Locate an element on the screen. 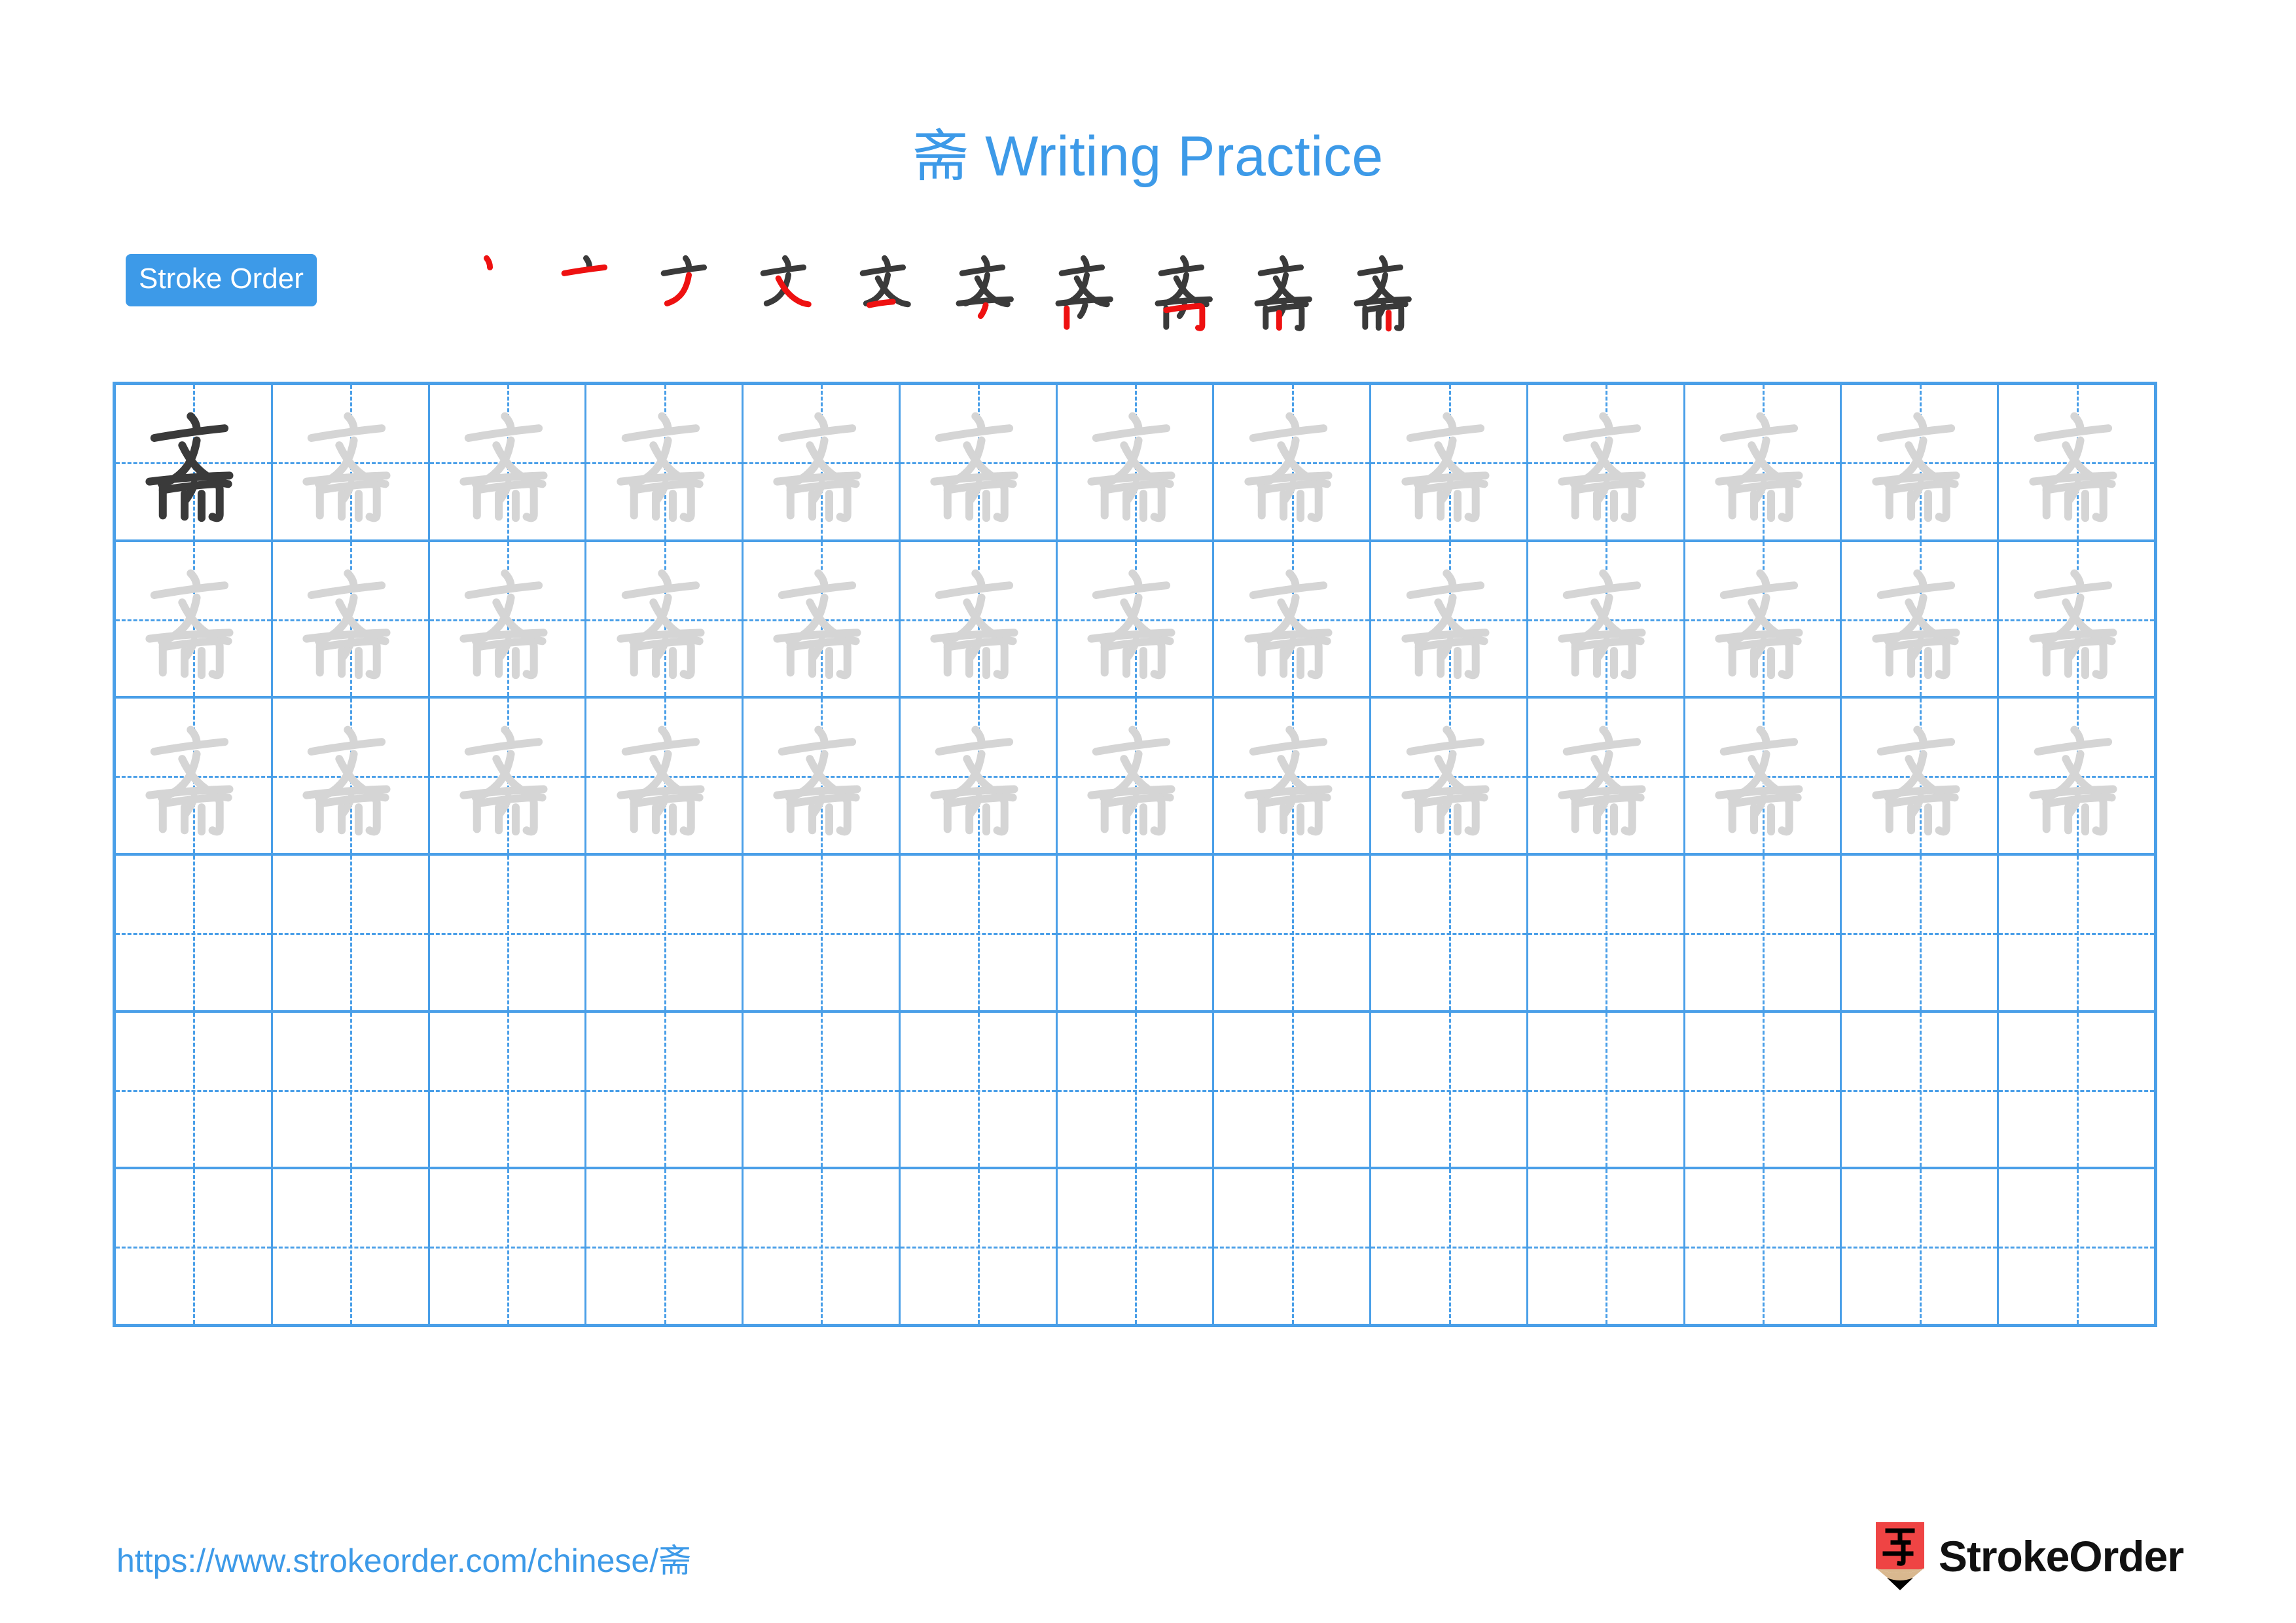 The image size is (2296, 1623). brand-logo: StrokeOrder is located at coordinates (2029, 1556).